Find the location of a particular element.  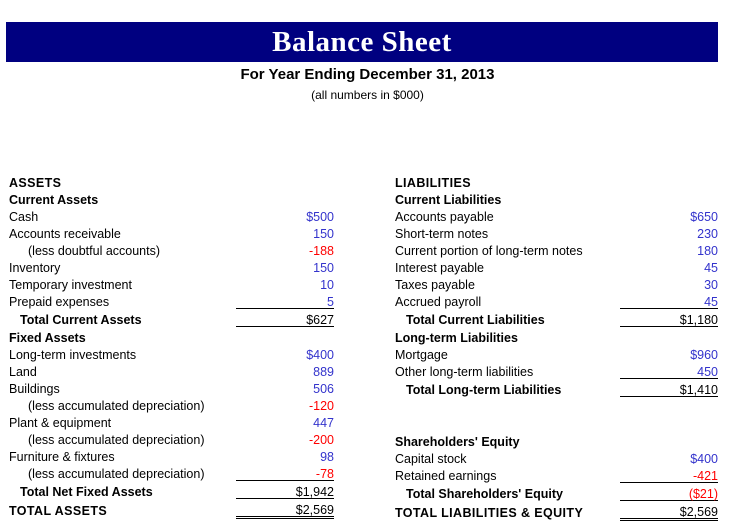

ledger-row-value: -421 is located at coordinates (705, 475).